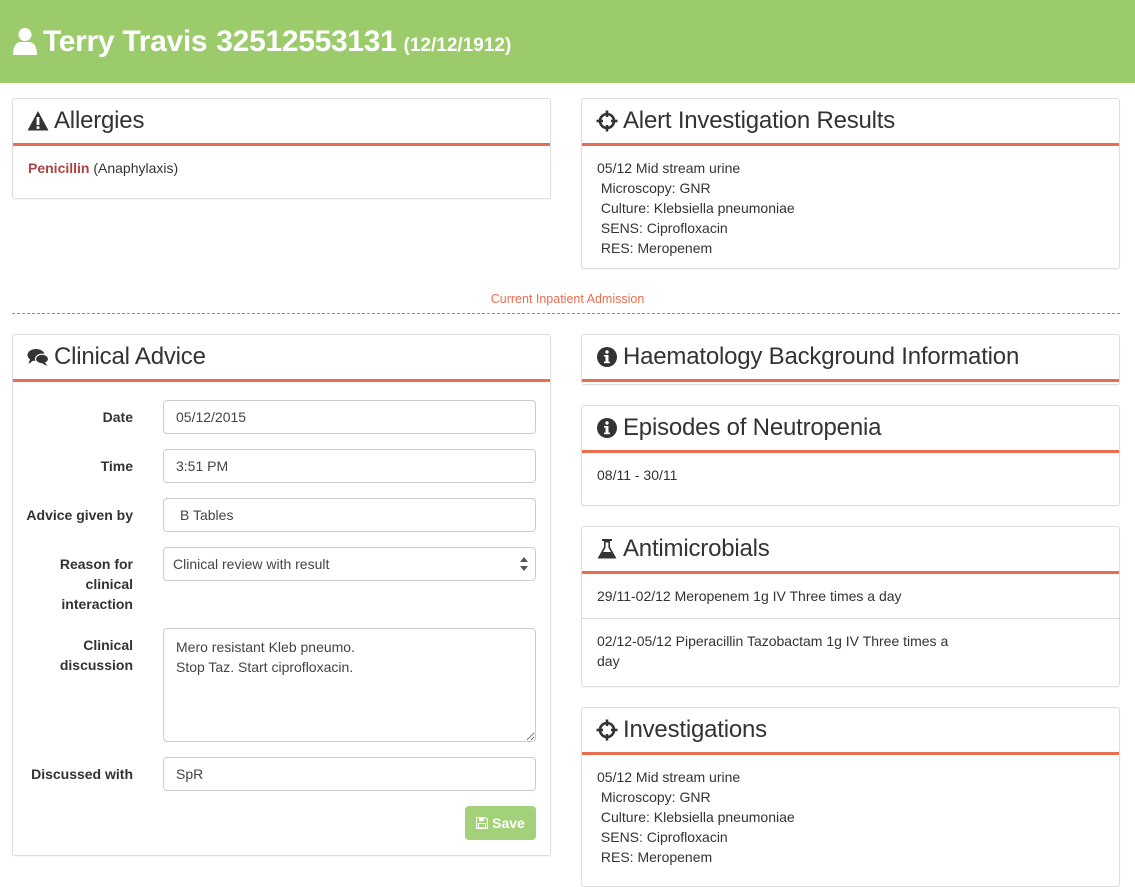 The height and width of the screenshot is (887, 1135). I want to click on neutropenia-panel: Episodes of Neutropenia 08/11 - 30/11, so click(850, 455).